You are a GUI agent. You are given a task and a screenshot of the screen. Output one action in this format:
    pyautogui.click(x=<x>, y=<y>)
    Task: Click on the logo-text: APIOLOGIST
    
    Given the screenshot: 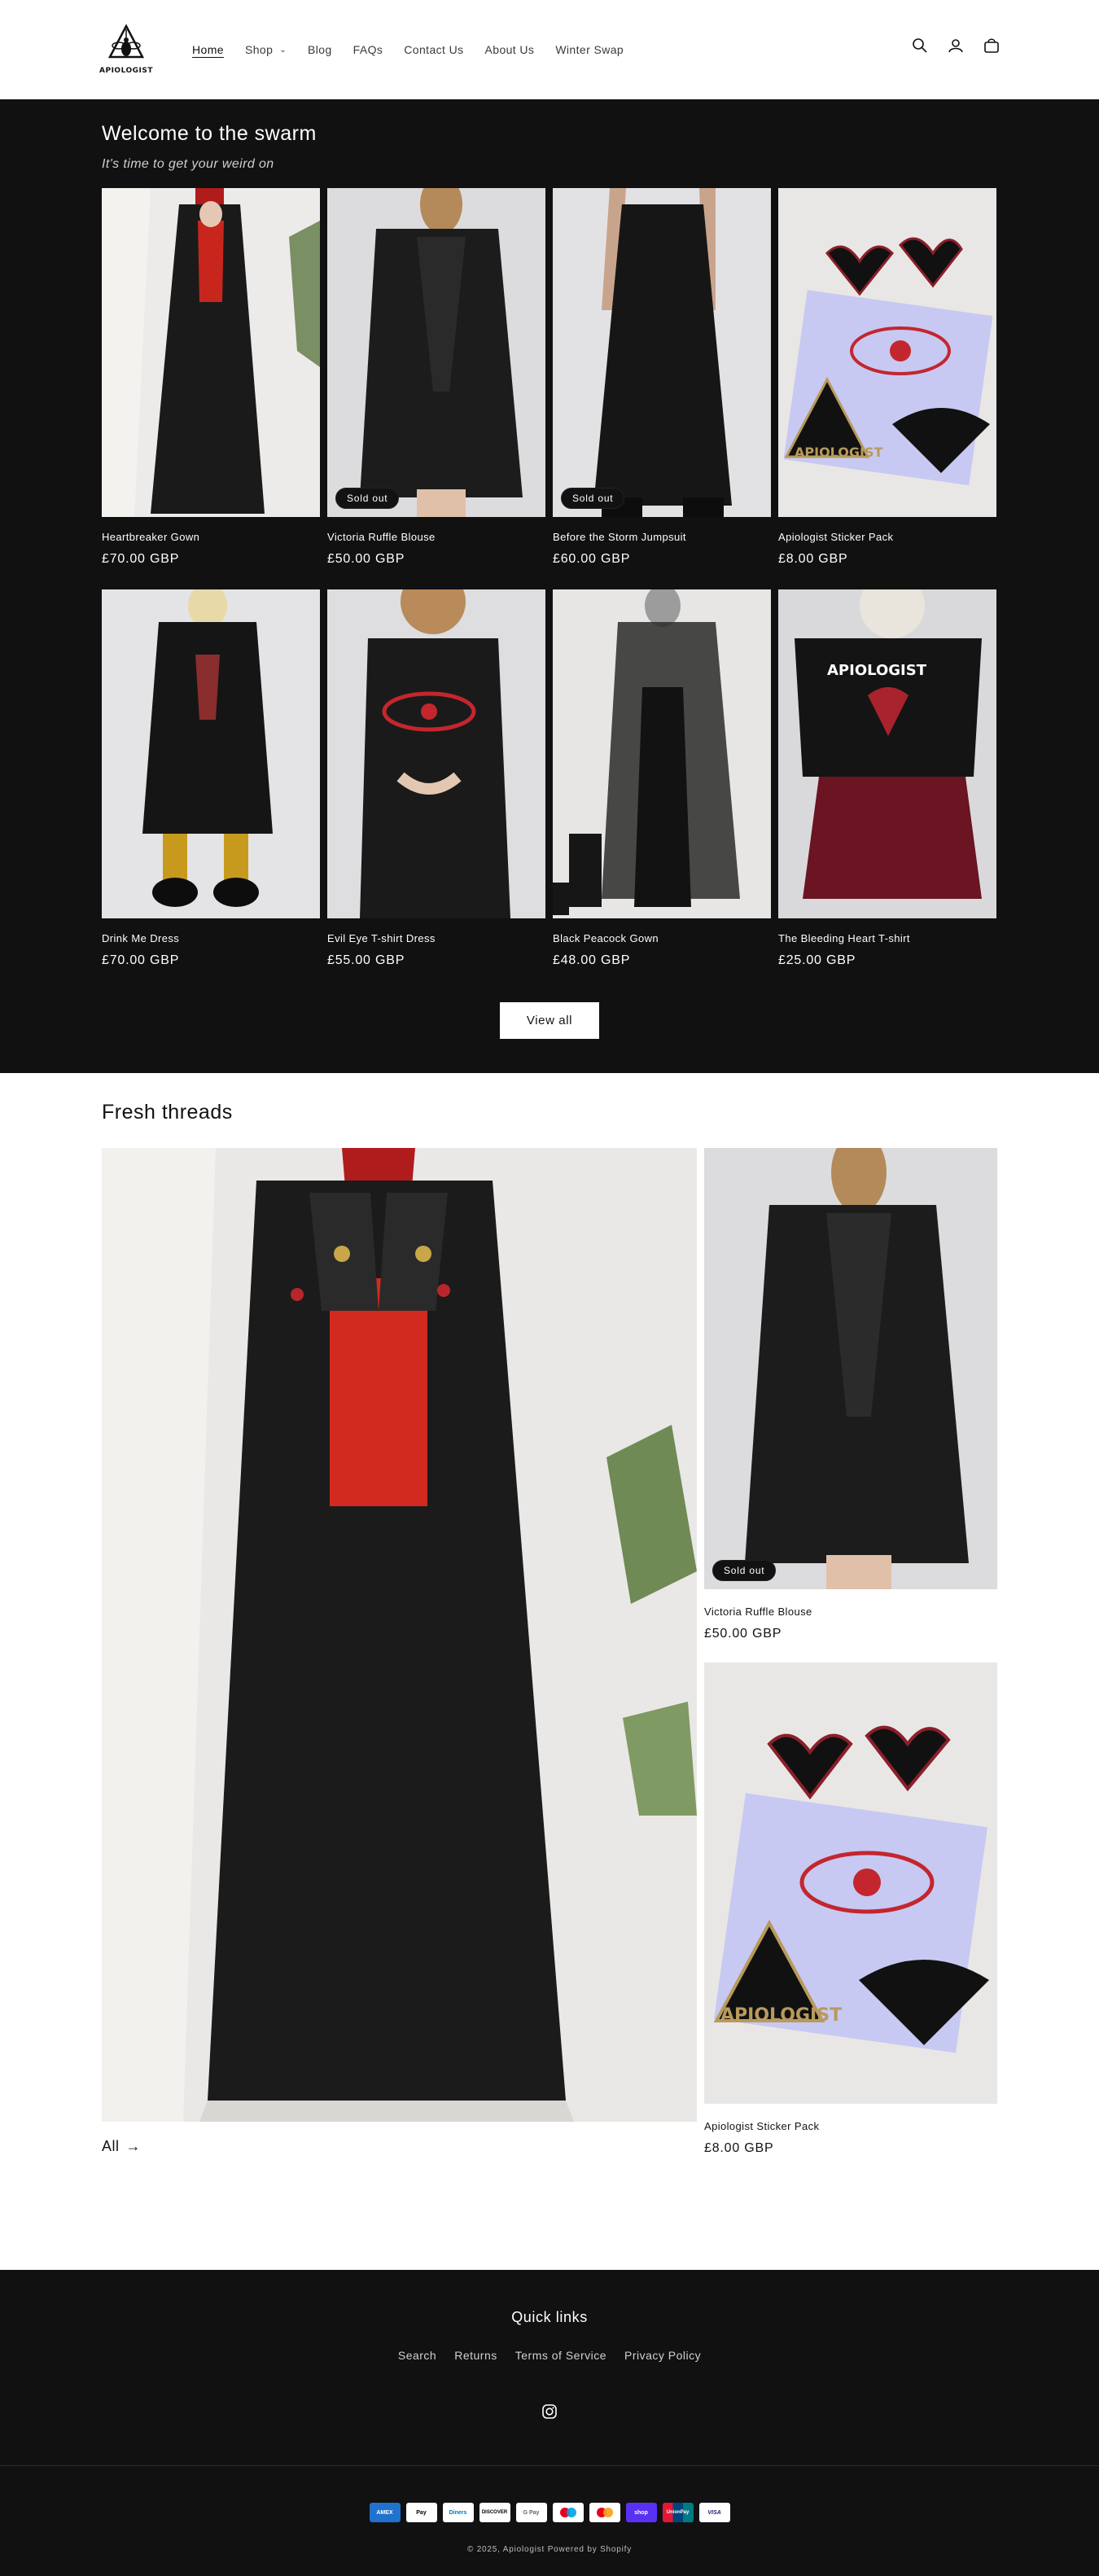 What is the action you would take?
    pyautogui.click(x=126, y=71)
    